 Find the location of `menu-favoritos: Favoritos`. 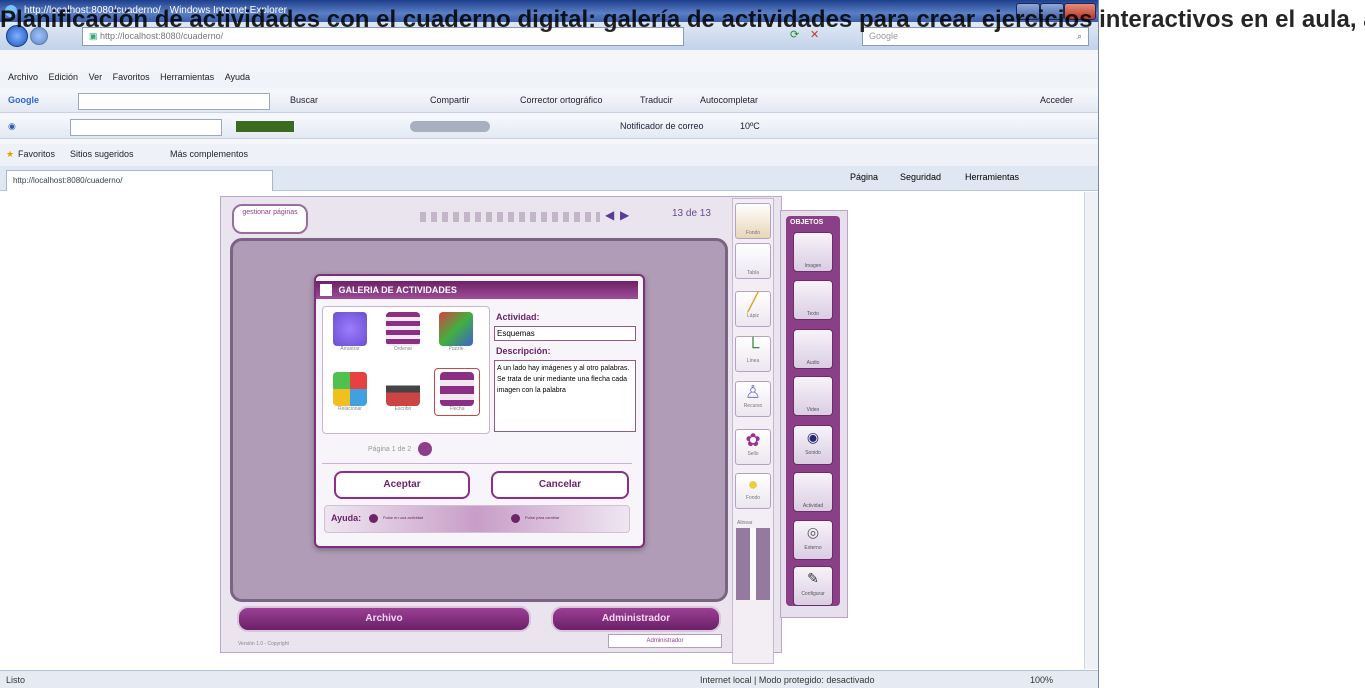

menu-favoritos: Favoritos is located at coordinates (131, 77).